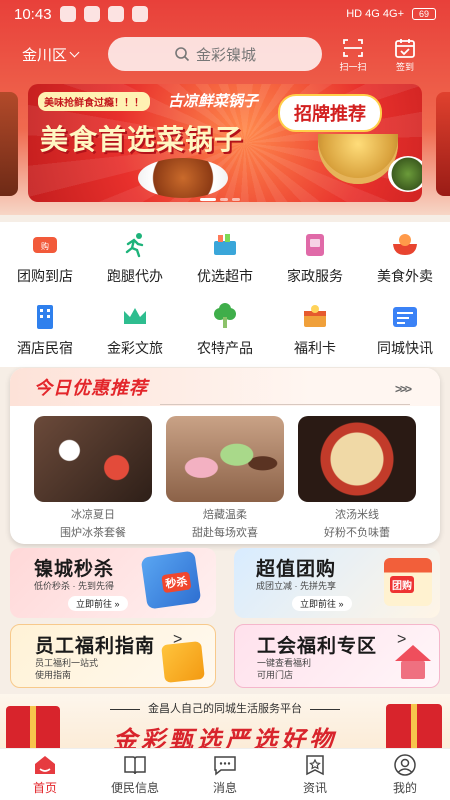  What do you see at coordinates (91, 388) in the screenshot?
I see `today-deals-title: 今日优惠推荐` at bounding box center [91, 388].